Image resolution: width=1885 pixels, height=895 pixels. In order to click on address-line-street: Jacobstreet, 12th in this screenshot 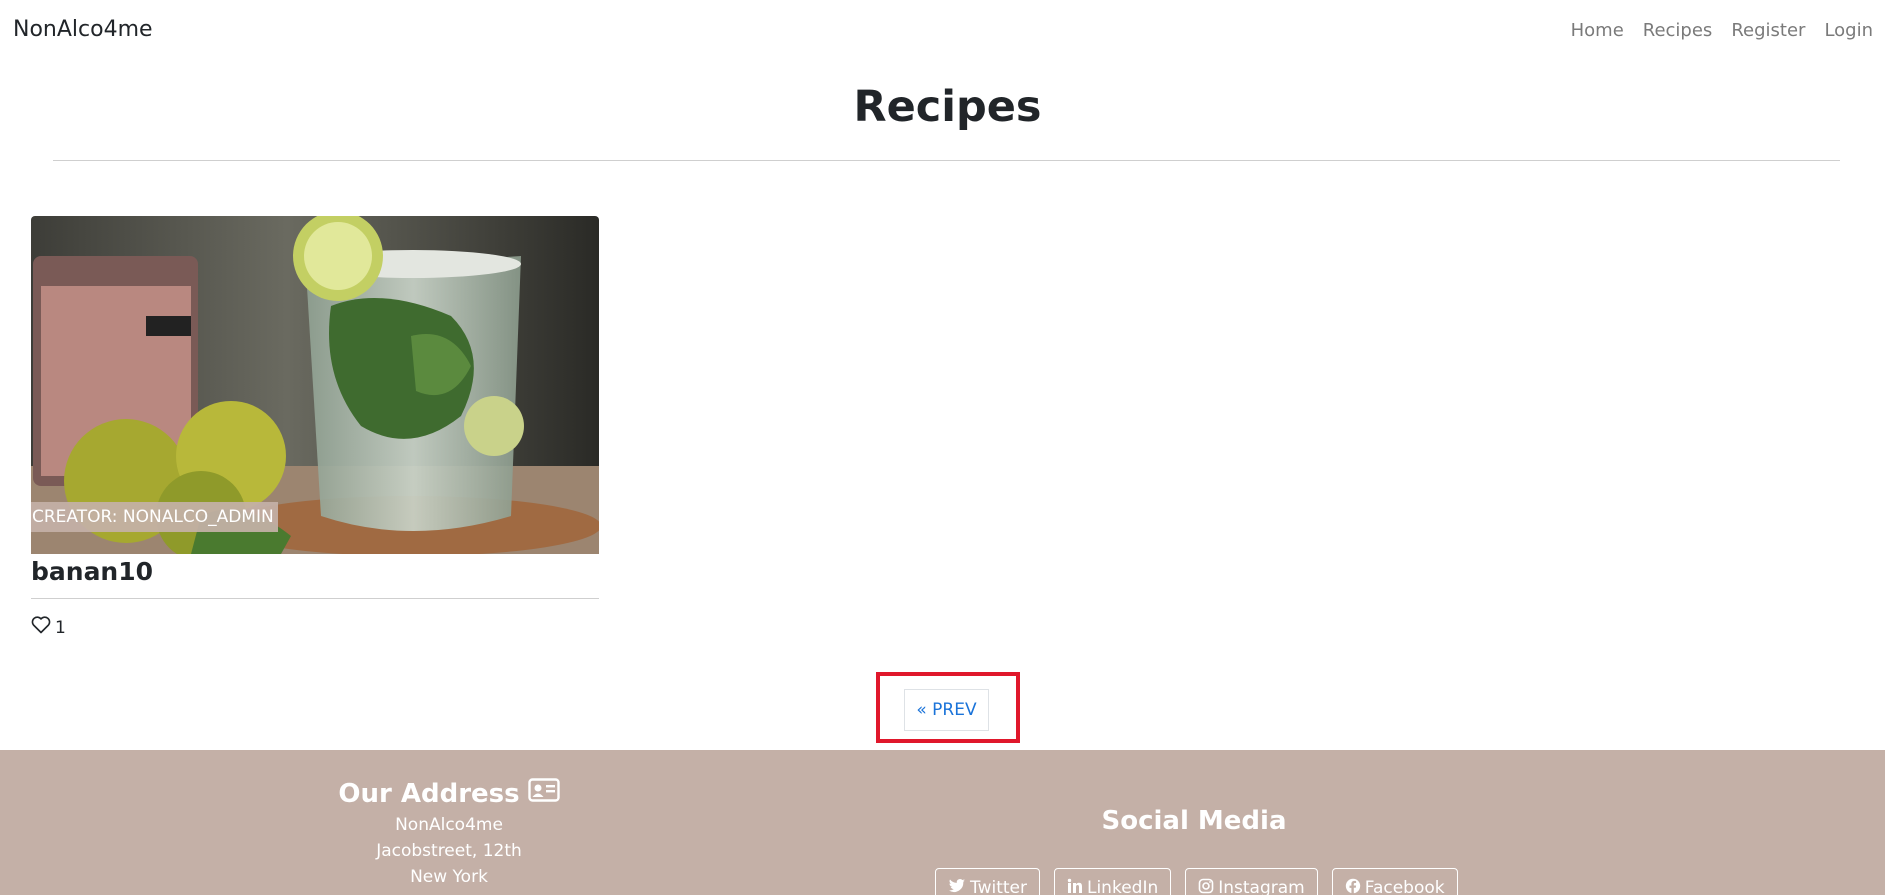, I will do `click(449, 851)`.